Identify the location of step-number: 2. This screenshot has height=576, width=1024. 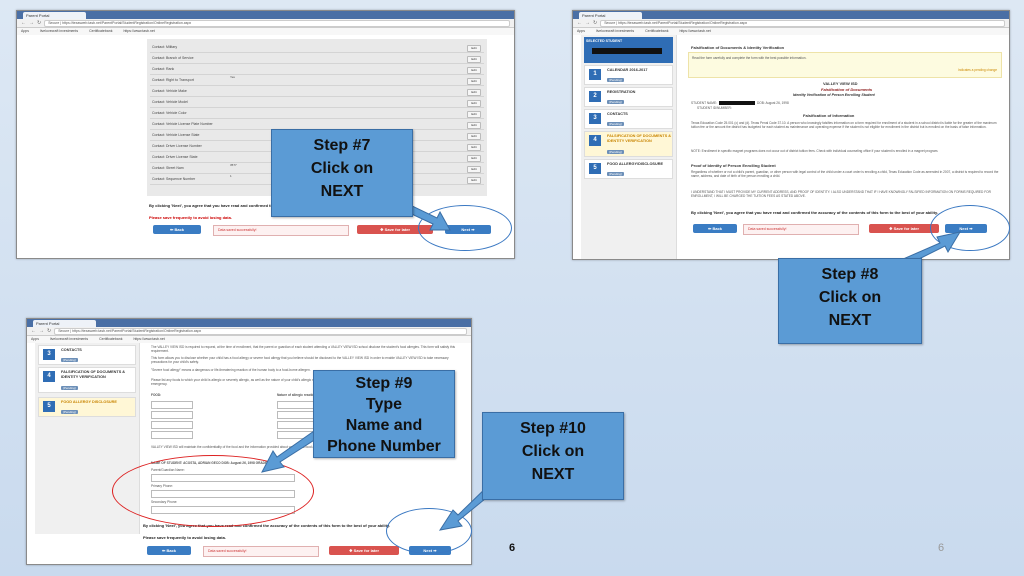
(595, 96).